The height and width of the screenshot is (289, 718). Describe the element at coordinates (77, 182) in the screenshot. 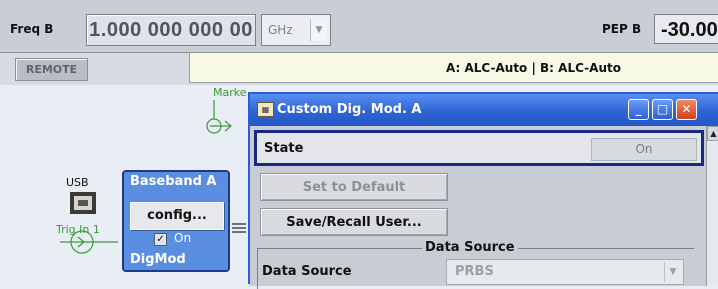

I see `usb-label: USB` at that location.